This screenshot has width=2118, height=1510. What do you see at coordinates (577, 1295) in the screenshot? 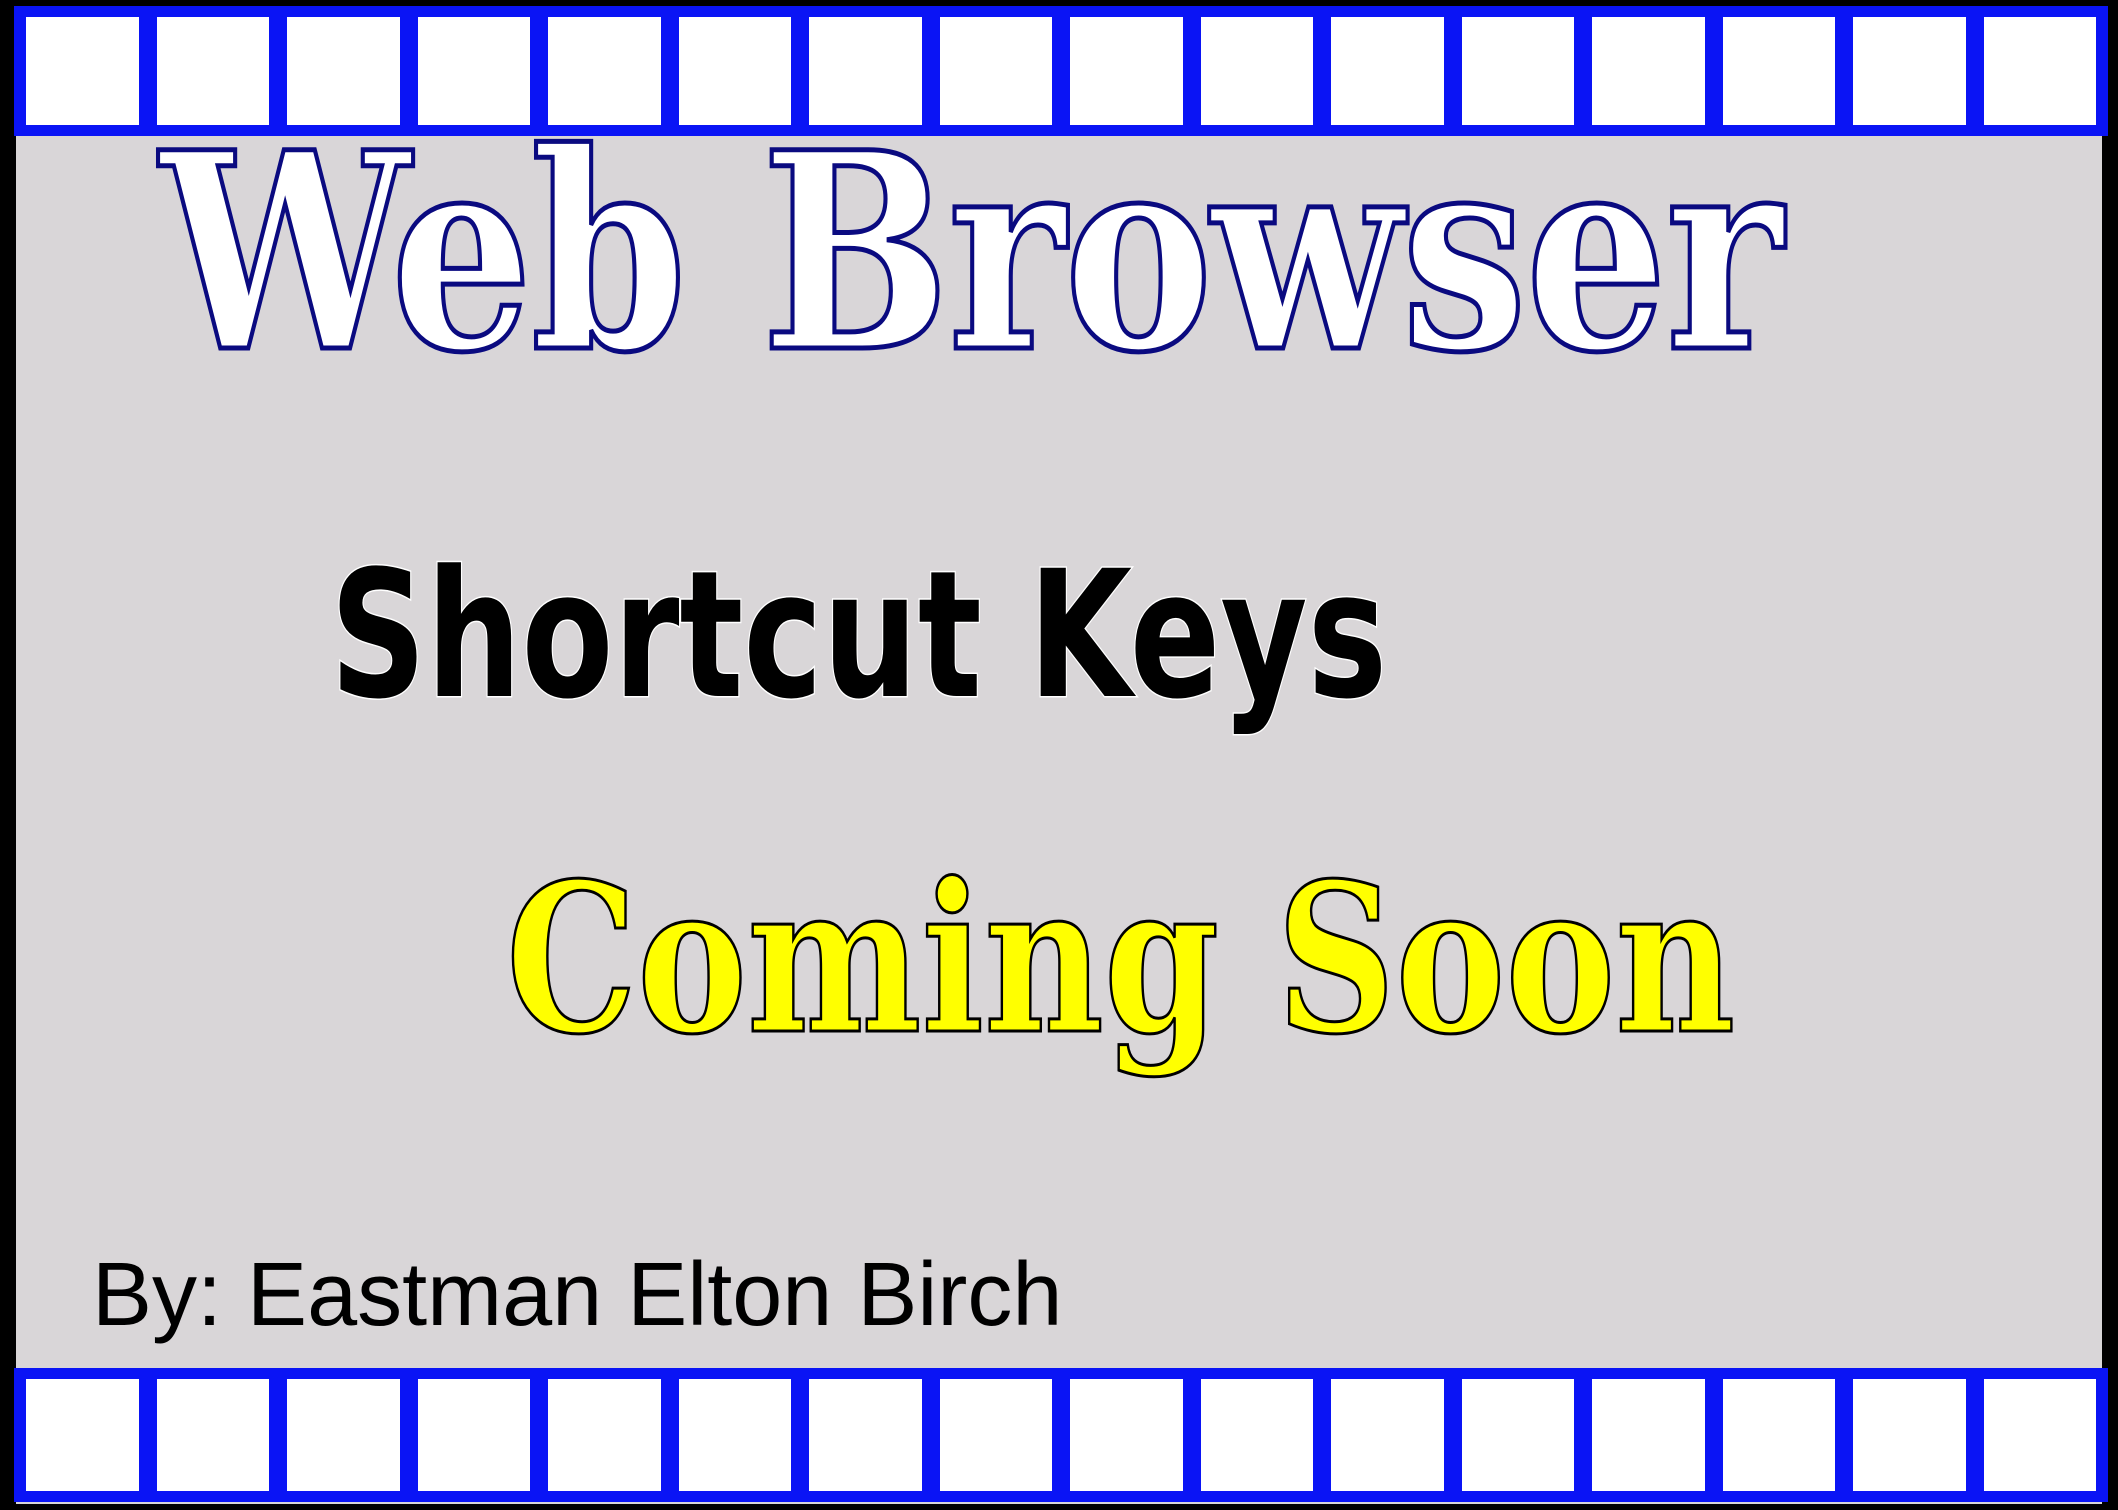
I see `author-byline: By: Eastman Elton Birch` at bounding box center [577, 1295].